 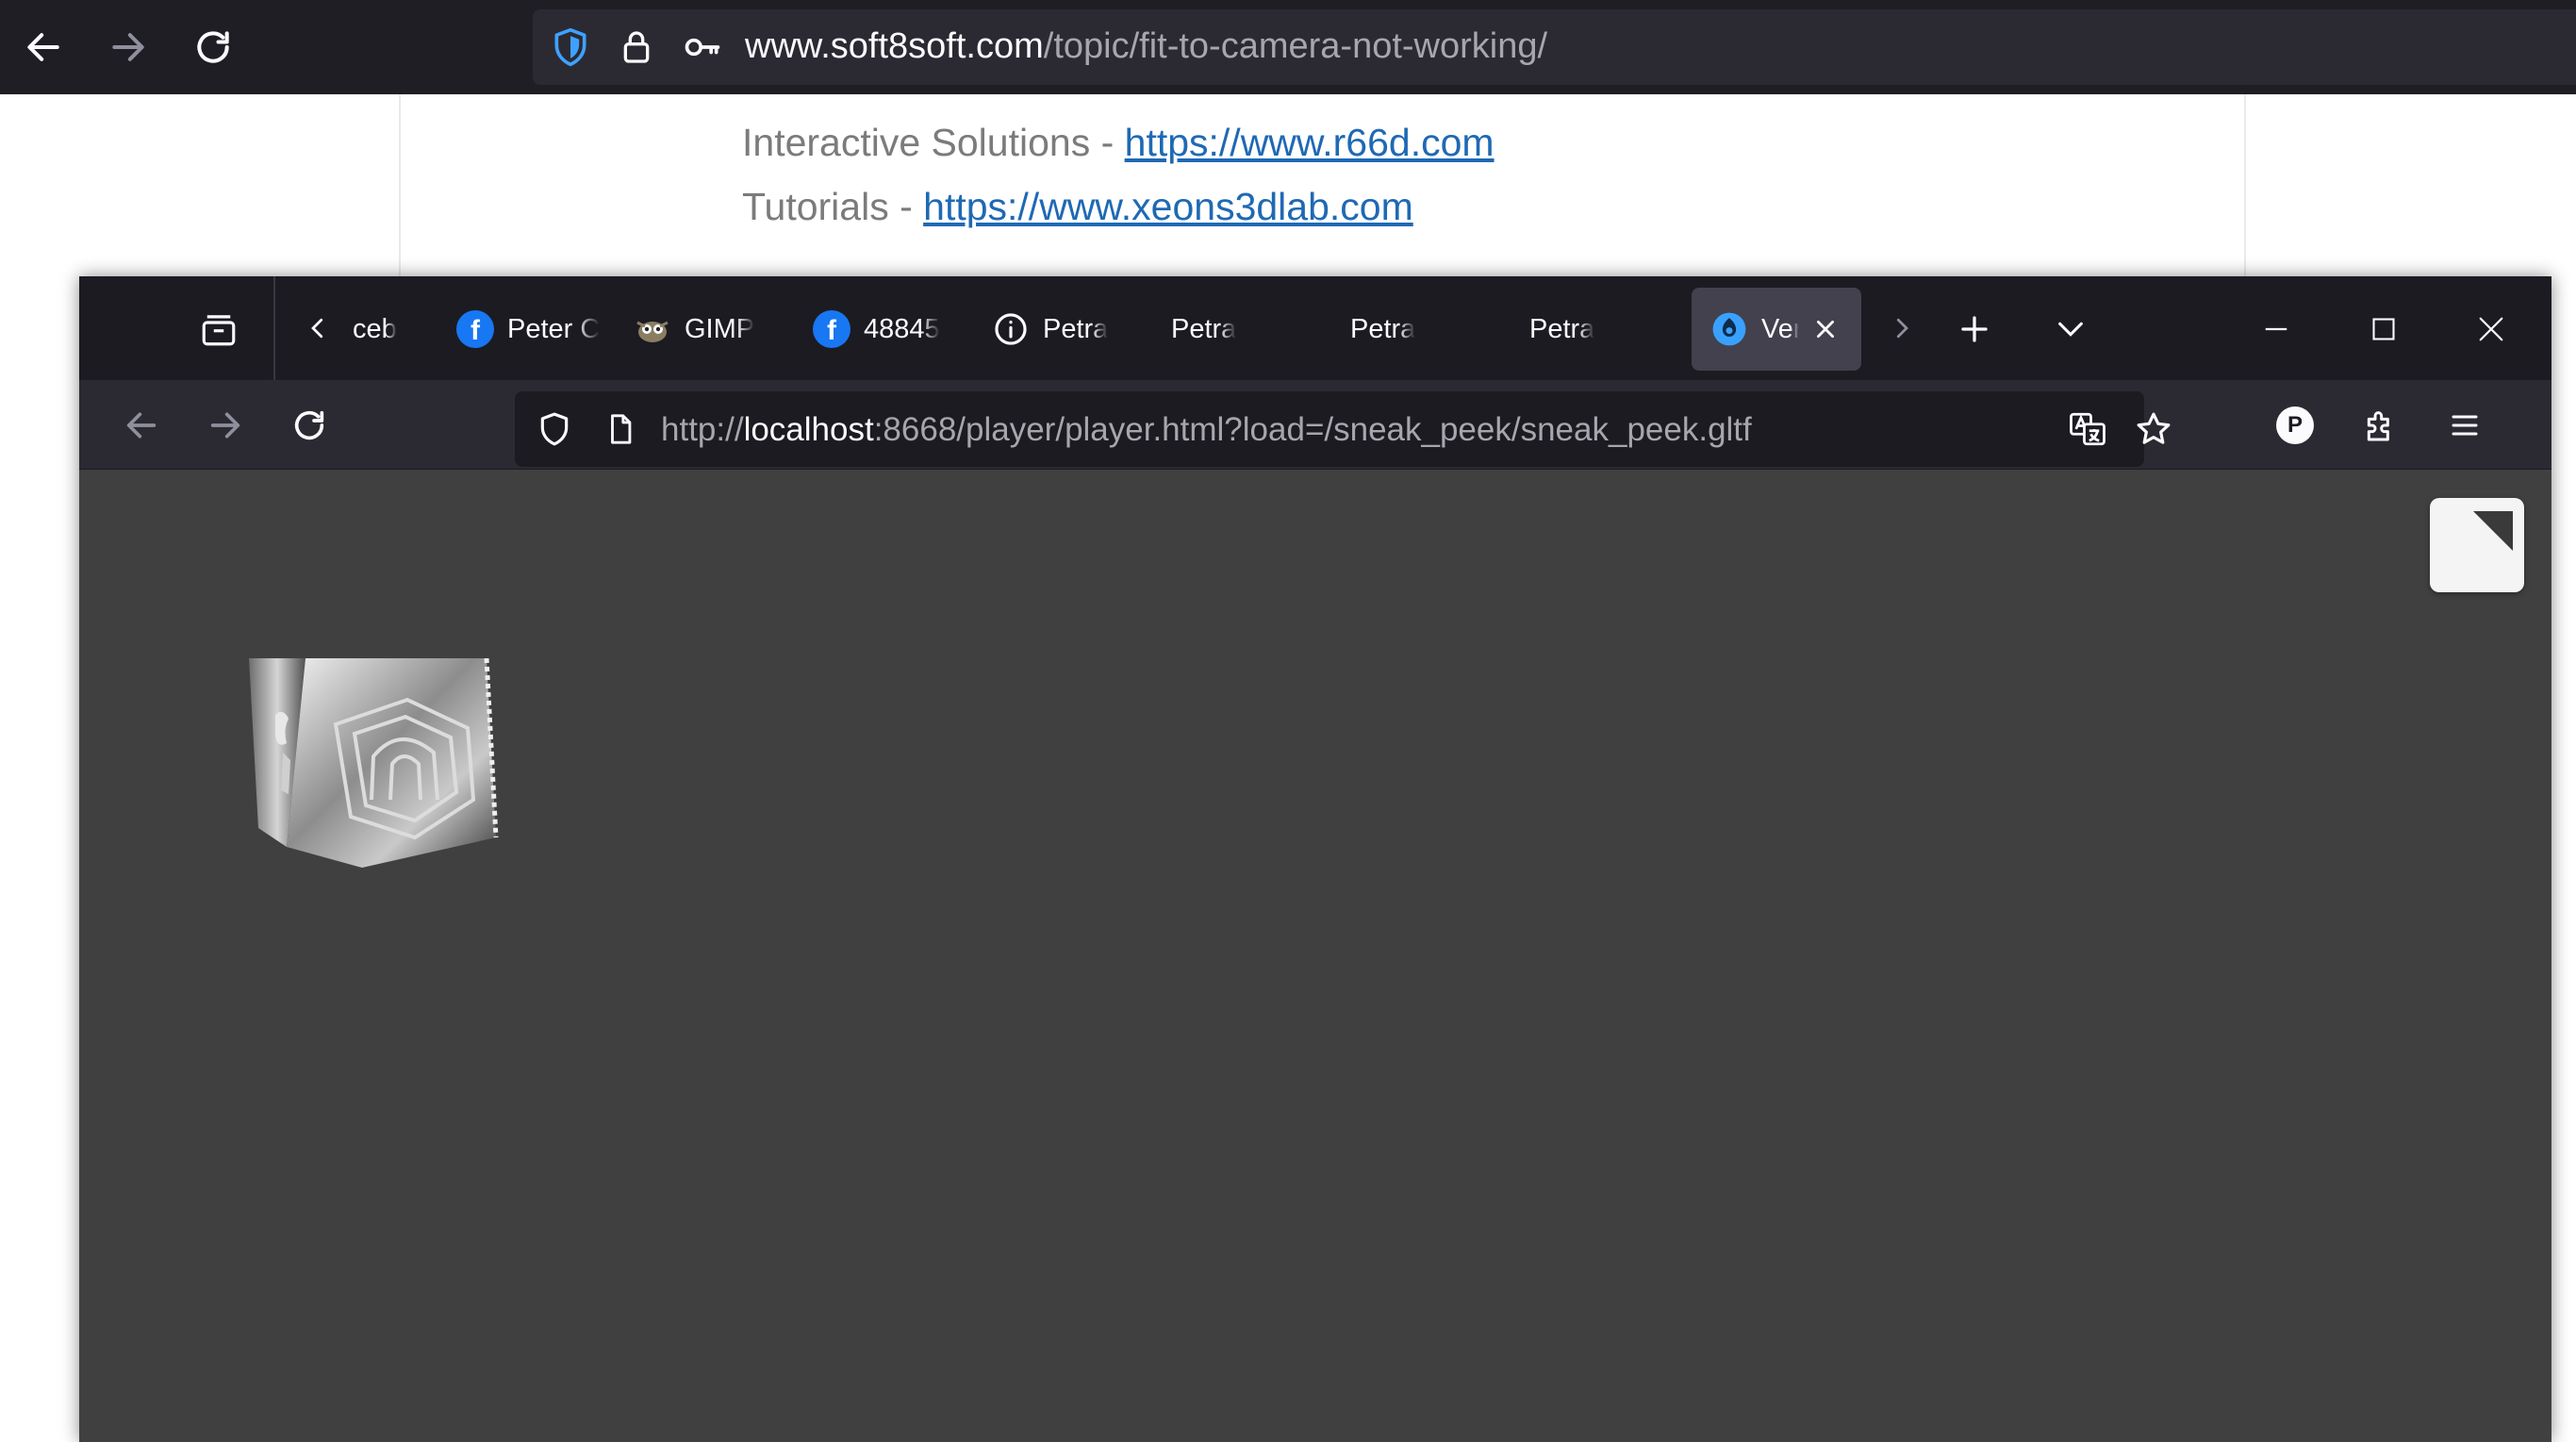 I want to click on url-host: localhost, so click(x=808, y=429).